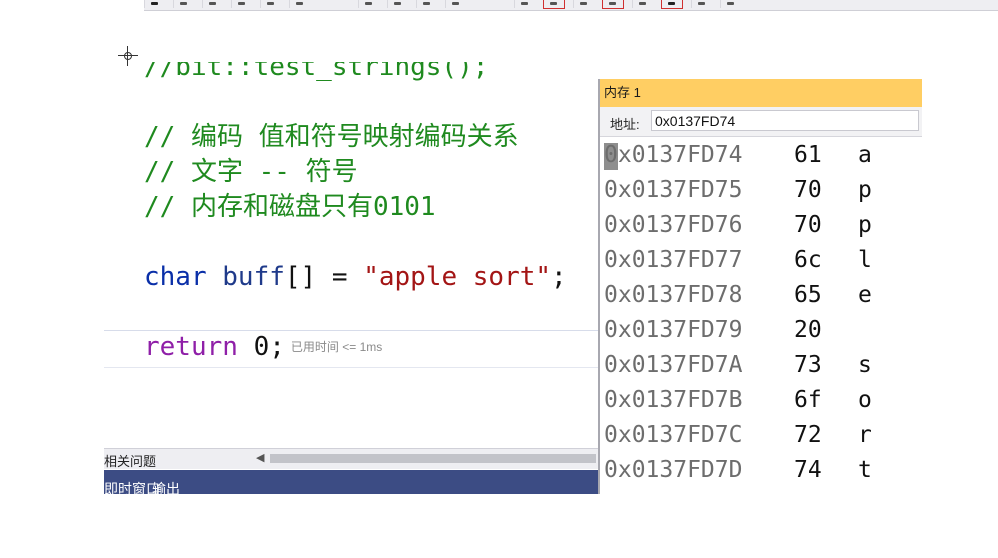  I want to click on memory-row: 0x0137FD7A 73 s, so click(746, 365).